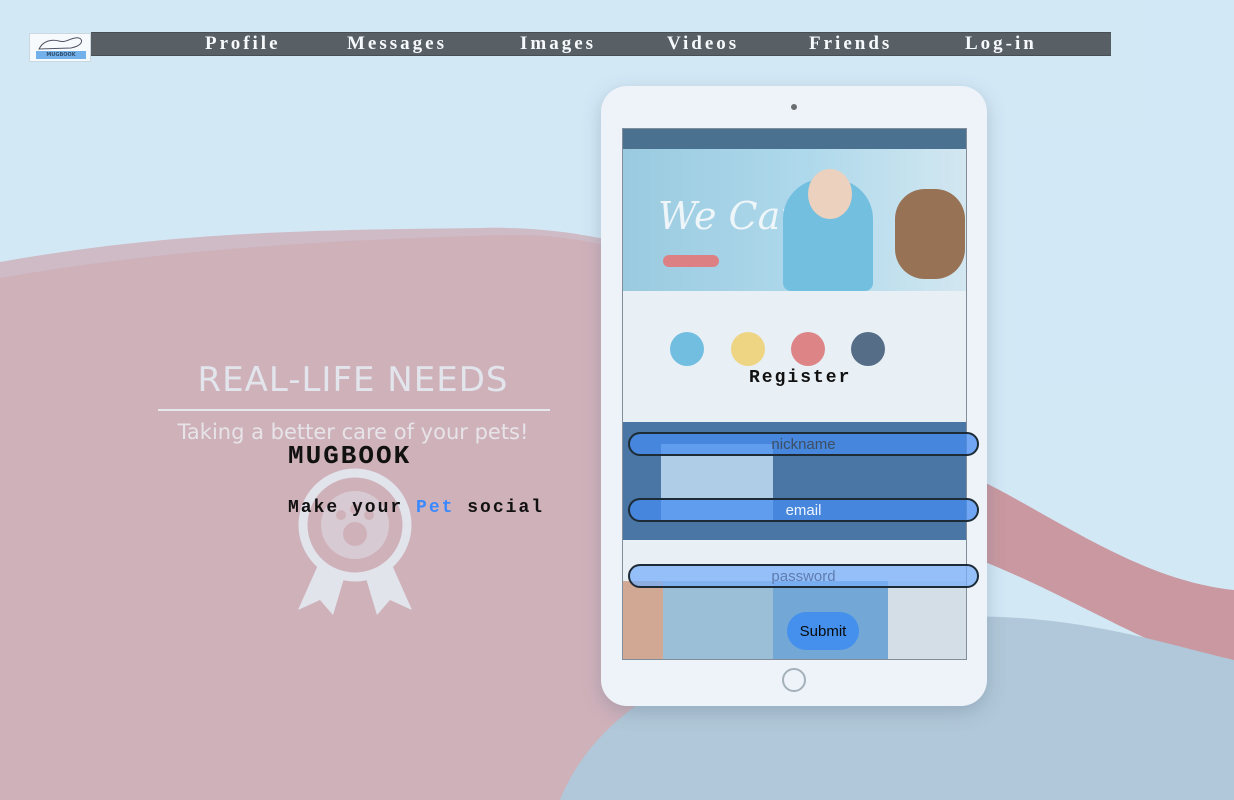 This screenshot has height=800, width=1234. What do you see at coordinates (352, 508) in the screenshot?
I see `tagline-text: Make your` at bounding box center [352, 508].